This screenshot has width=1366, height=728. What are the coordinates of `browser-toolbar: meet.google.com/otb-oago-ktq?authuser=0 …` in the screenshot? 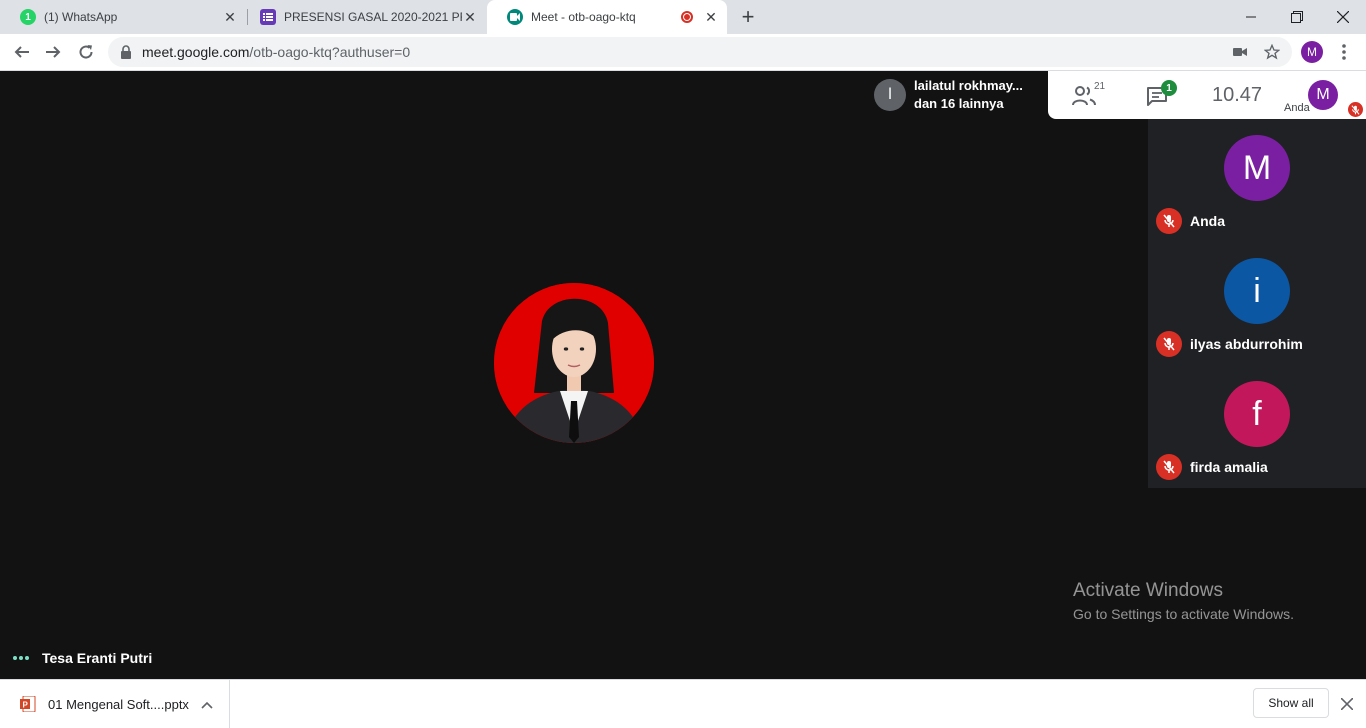 It's located at (683, 52).